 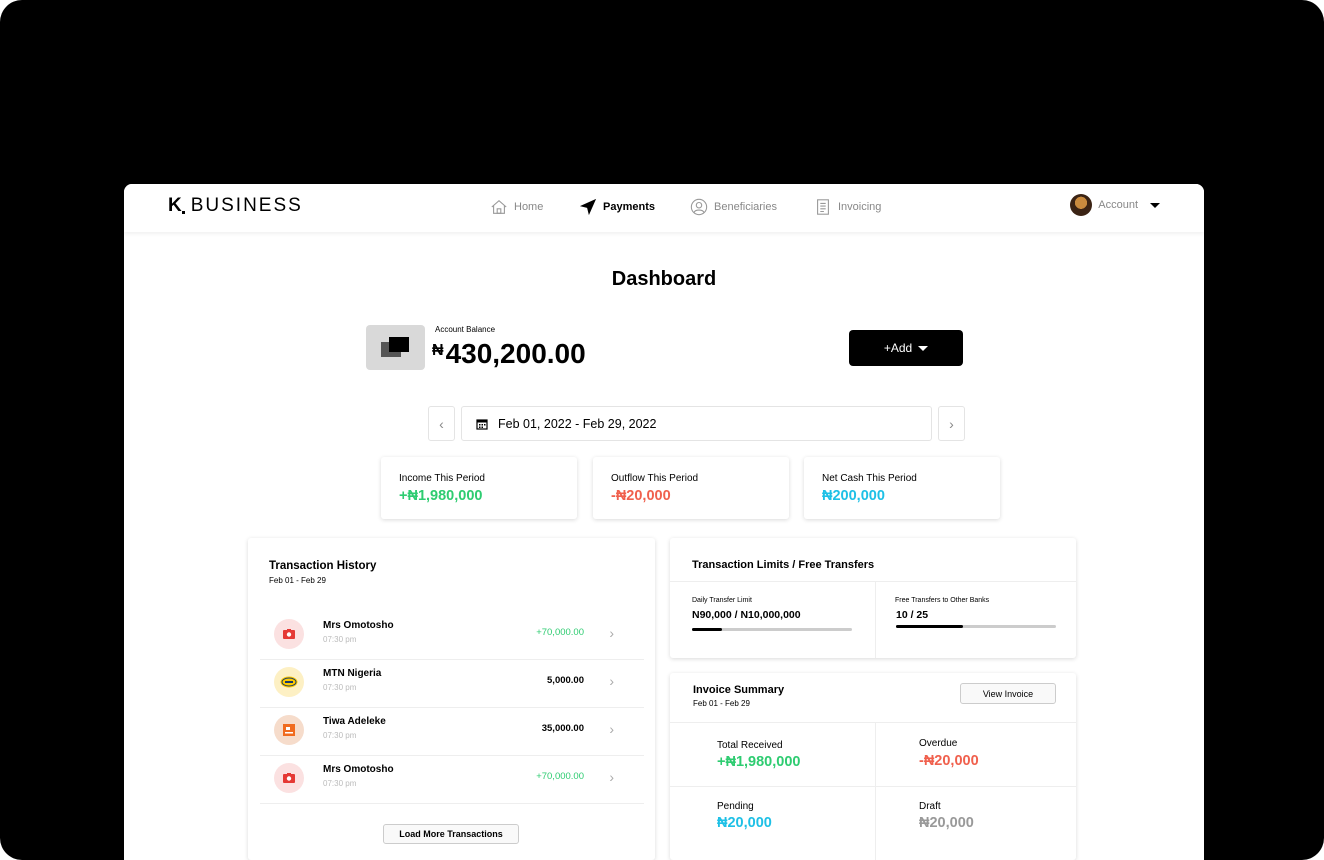 What do you see at coordinates (772, 629) in the screenshot?
I see `daily-limit-progress` at bounding box center [772, 629].